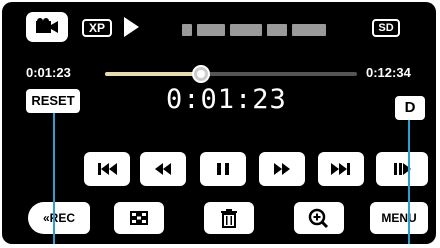 The height and width of the screenshot is (248, 440). What do you see at coordinates (48, 72) in the screenshot?
I see `elapsed-time: 0:01:23` at bounding box center [48, 72].